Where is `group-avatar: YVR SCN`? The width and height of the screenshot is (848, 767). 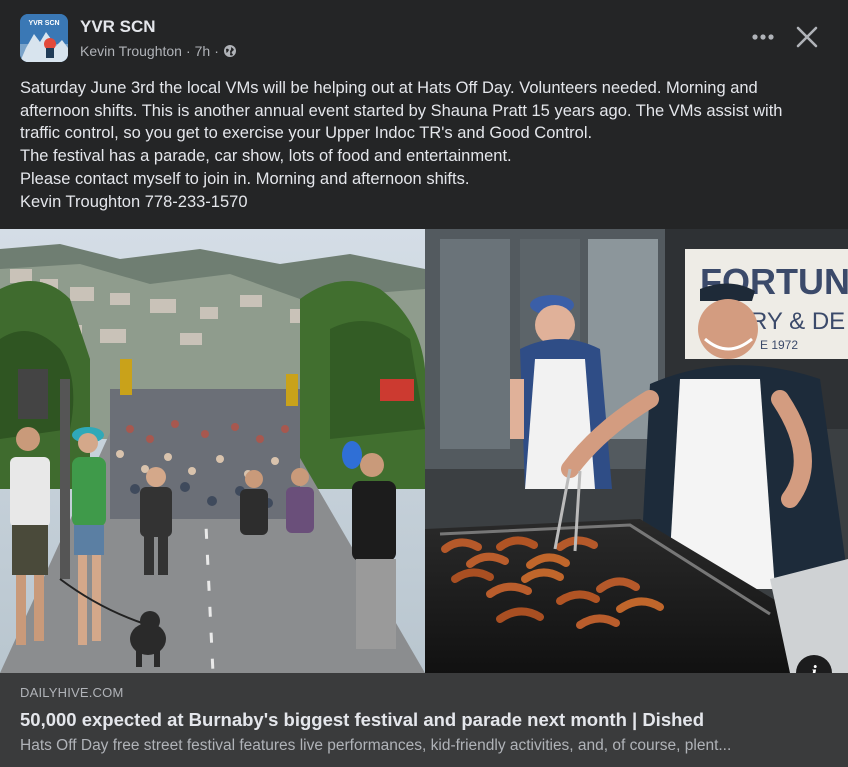 group-avatar: YVR SCN is located at coordinates (44, 38).